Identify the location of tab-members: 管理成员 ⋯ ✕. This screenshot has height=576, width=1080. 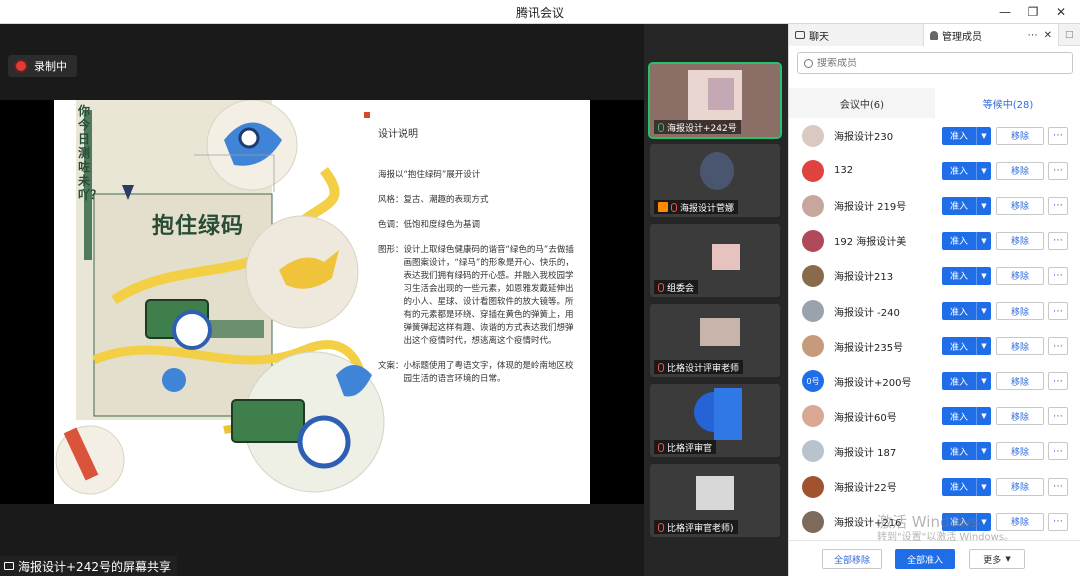
(991, 35).